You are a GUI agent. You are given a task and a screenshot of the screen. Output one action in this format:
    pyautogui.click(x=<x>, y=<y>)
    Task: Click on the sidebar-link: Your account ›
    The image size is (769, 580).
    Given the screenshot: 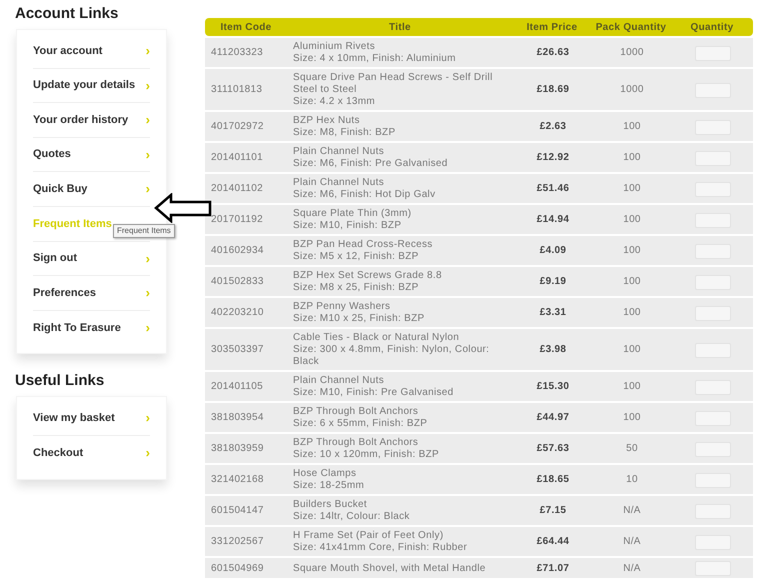 What is the action you would take?
    pyautogui.click(x=91, y=51)
    